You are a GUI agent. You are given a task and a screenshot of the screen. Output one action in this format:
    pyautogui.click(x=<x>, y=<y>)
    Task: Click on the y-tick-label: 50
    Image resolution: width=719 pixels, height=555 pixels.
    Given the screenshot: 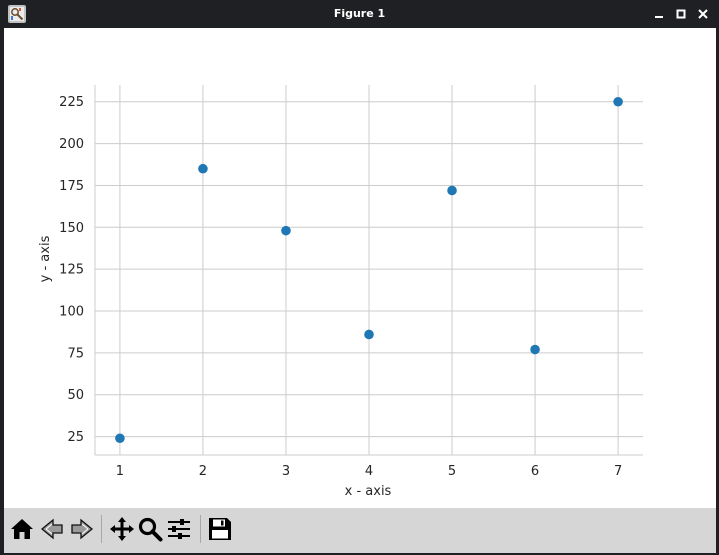 What is the action you would take?
    pyautogui.click(x=75, y=395)
    